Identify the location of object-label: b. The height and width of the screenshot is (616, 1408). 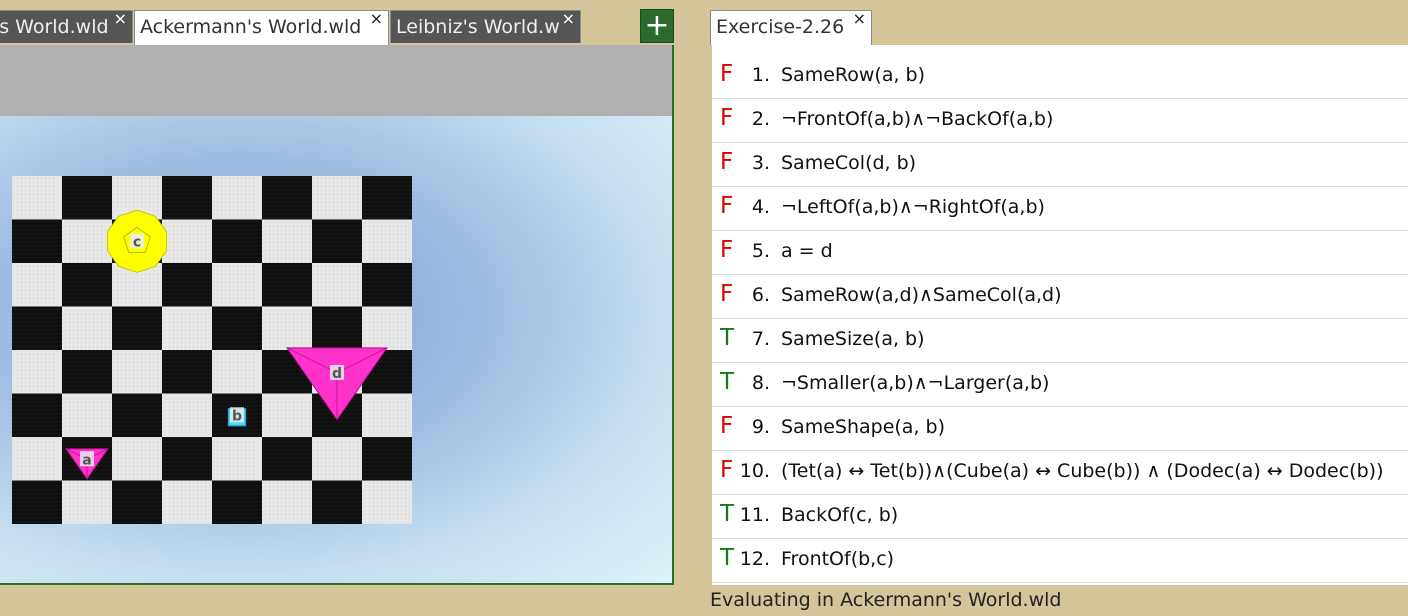
(237, 416).